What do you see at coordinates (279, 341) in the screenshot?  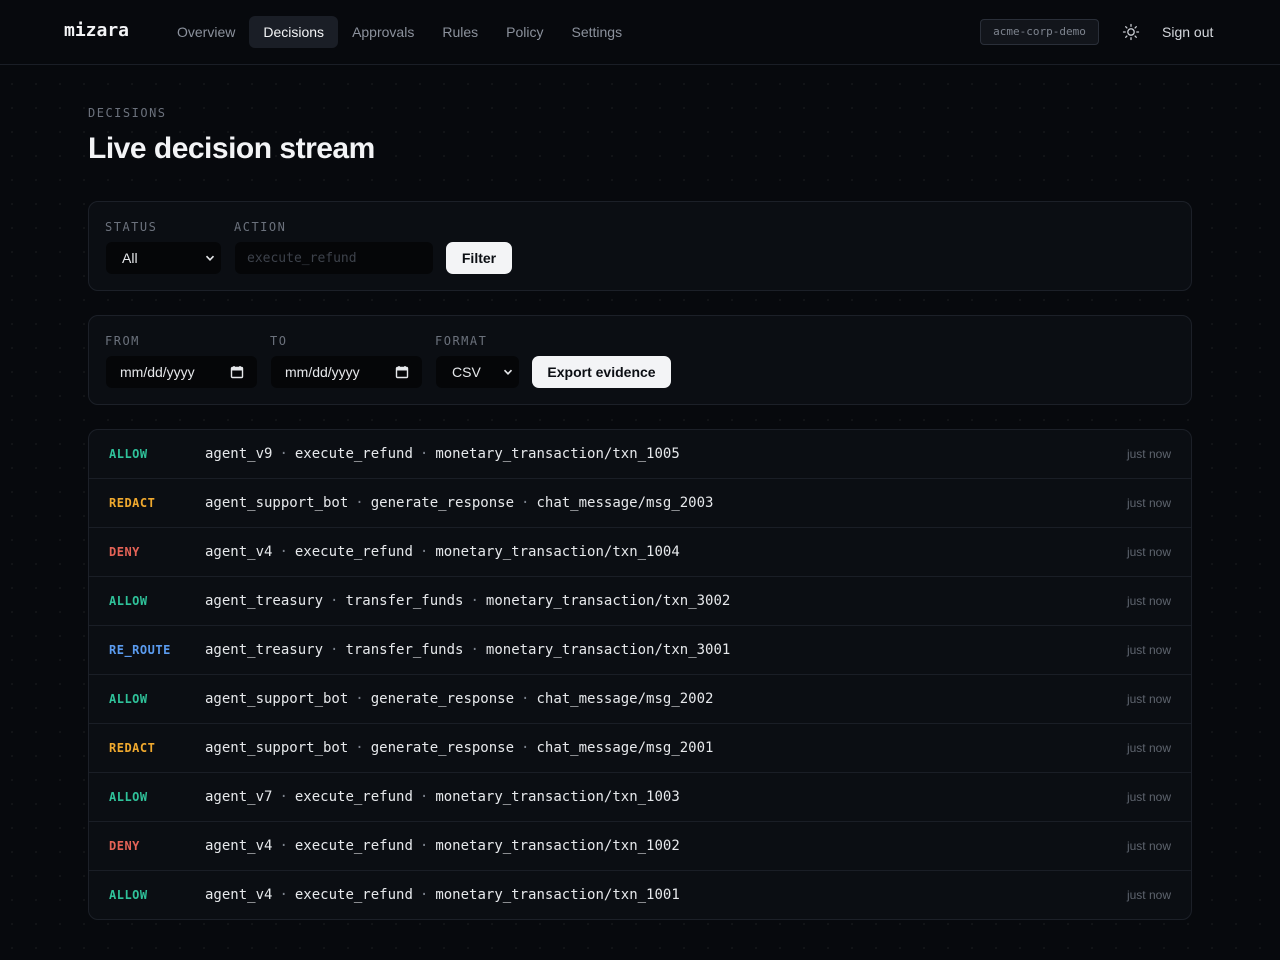 I see `to-label: TO` at bounding box center [279, 341].